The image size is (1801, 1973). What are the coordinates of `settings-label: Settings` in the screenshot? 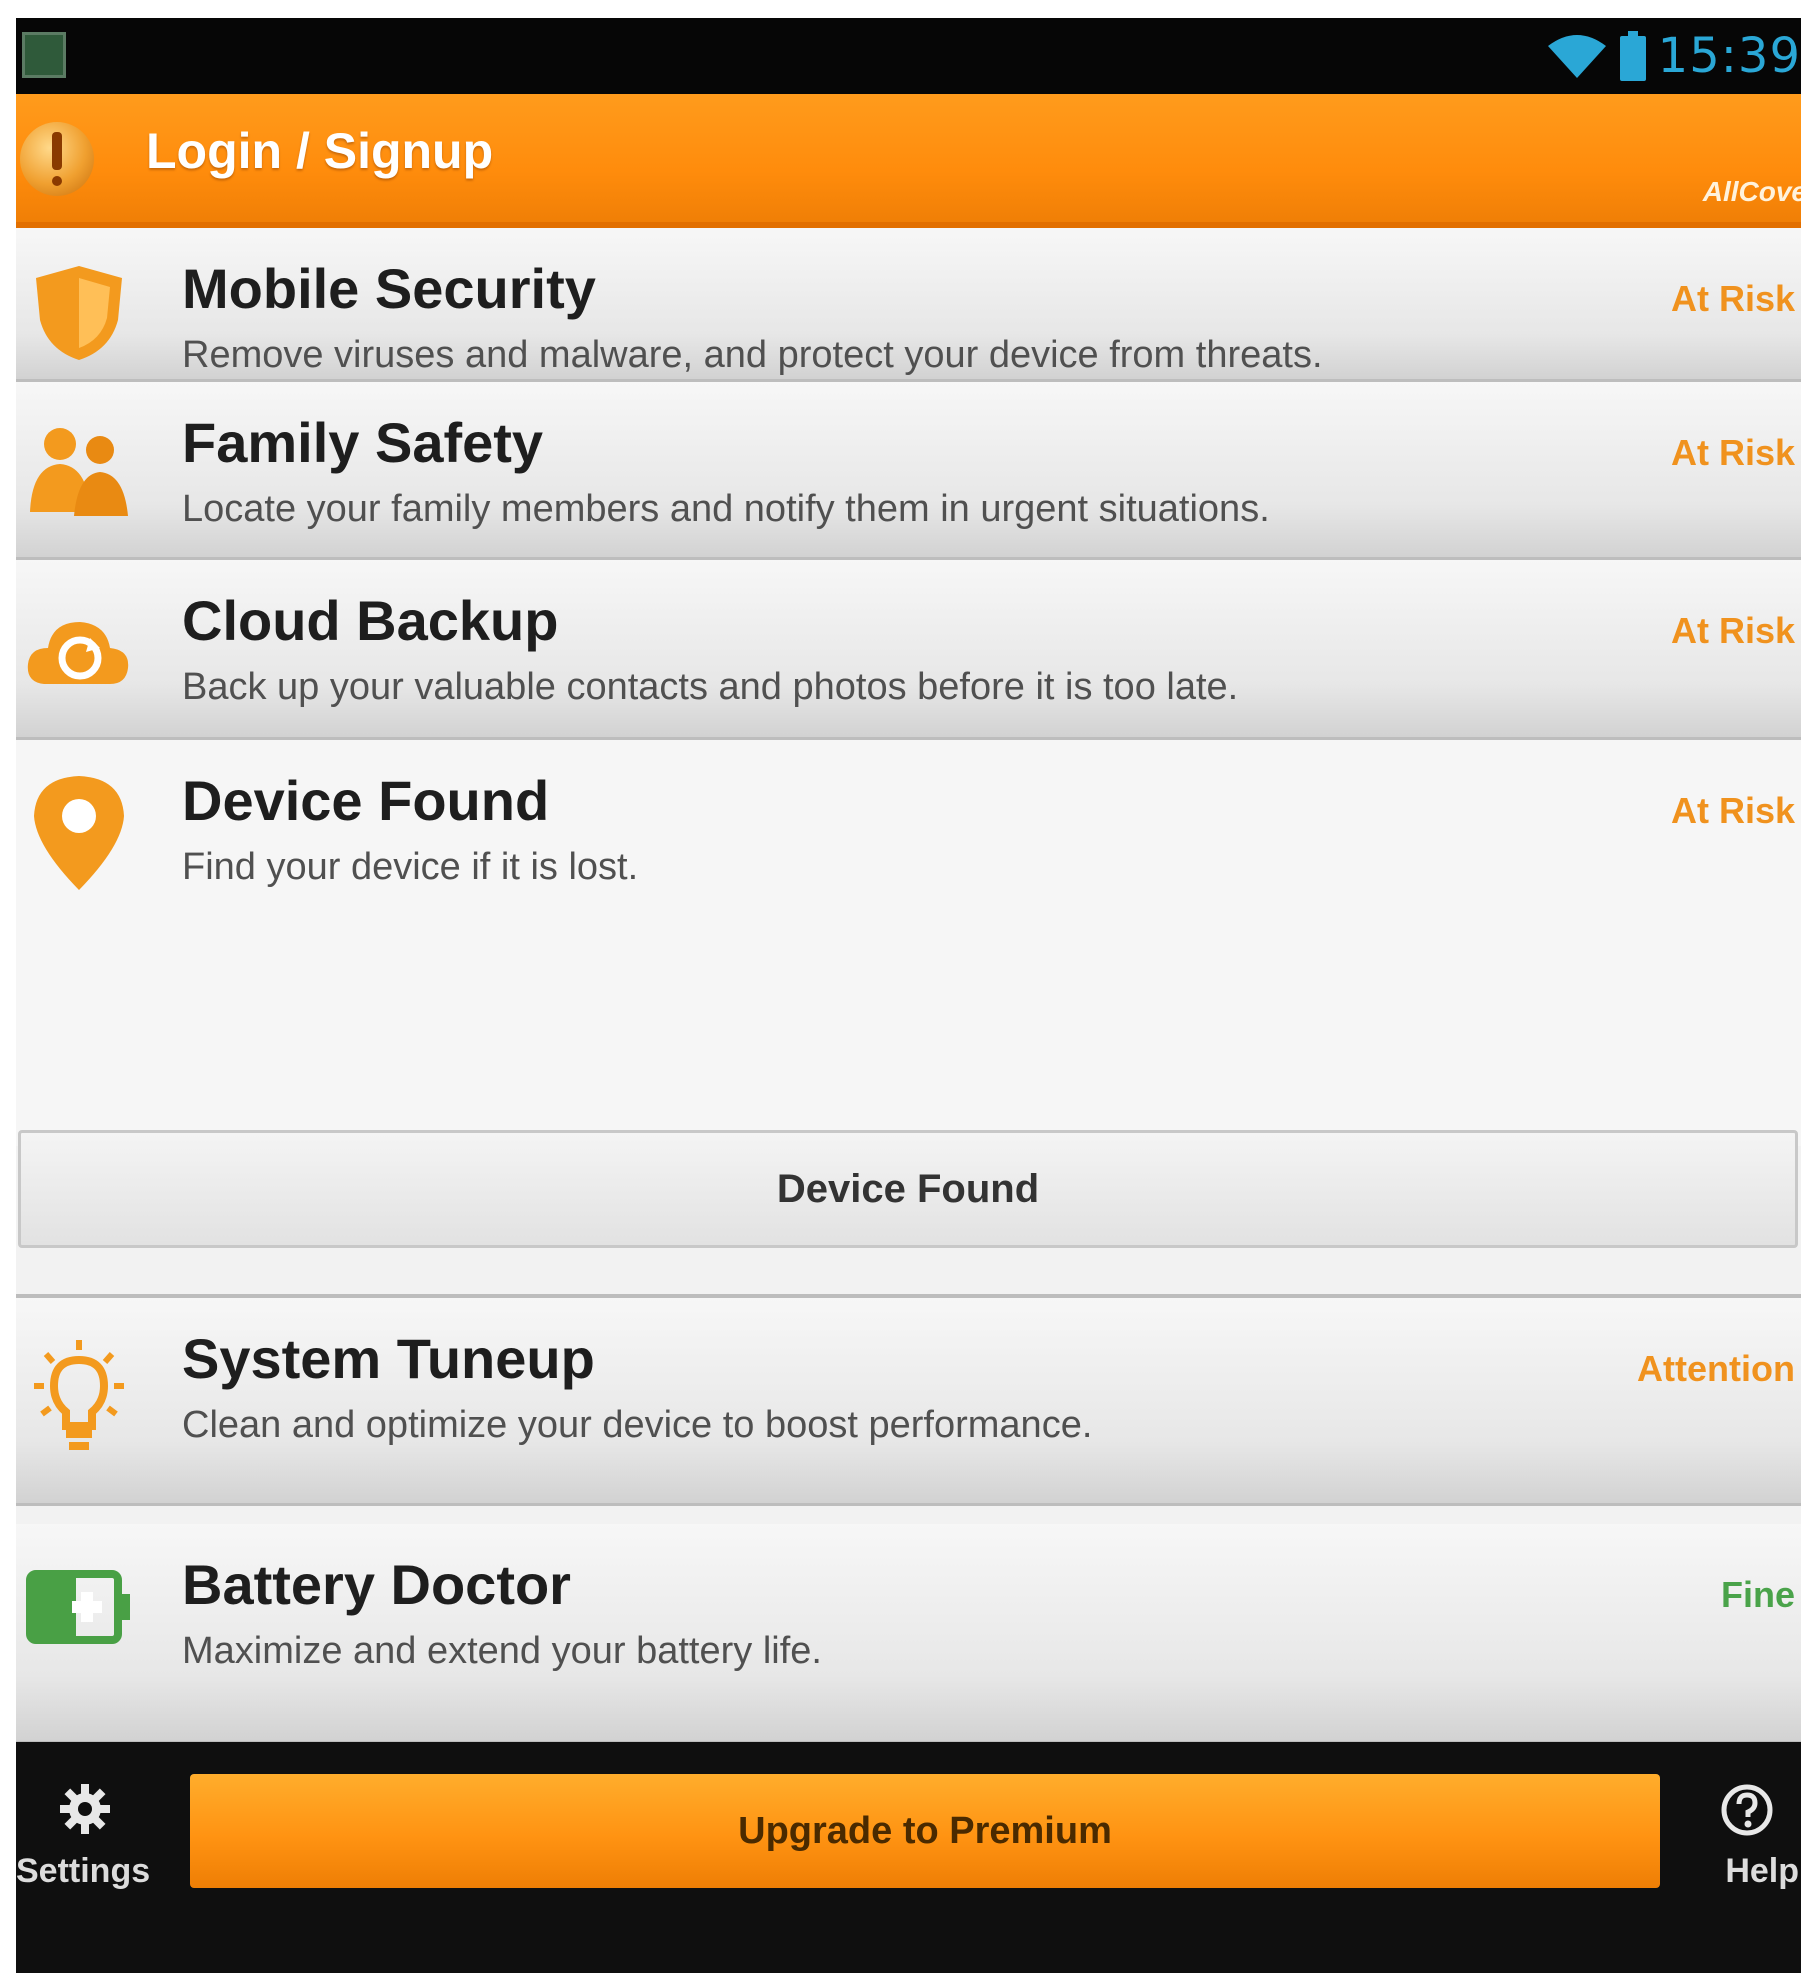 It's located at (83, 1871).